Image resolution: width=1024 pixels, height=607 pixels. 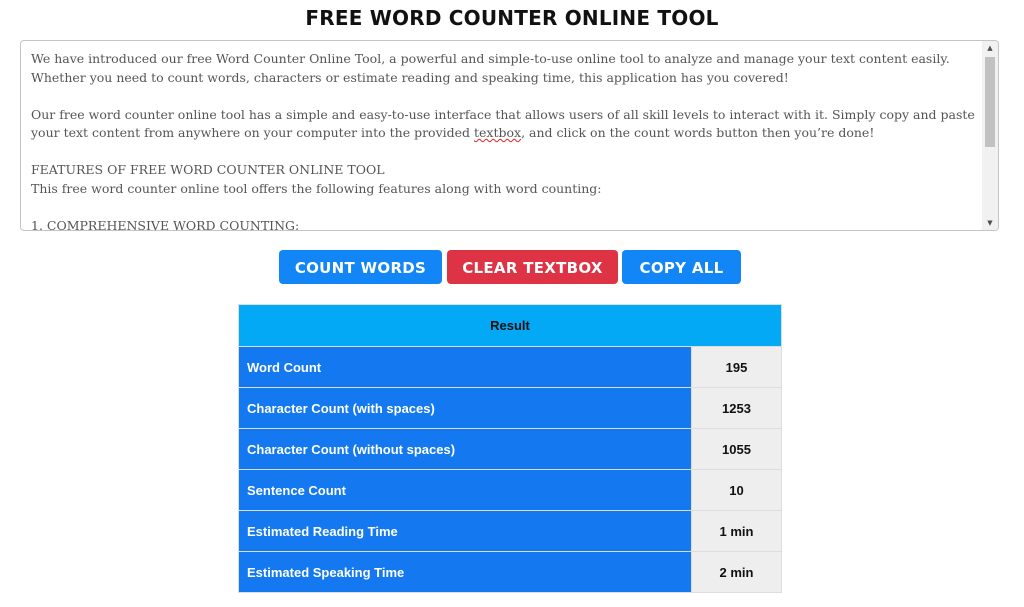 What do you see at coordinates (736, 531) in the screenshot?
I see `result-value: 1 min` at bounding box center [736, 531].